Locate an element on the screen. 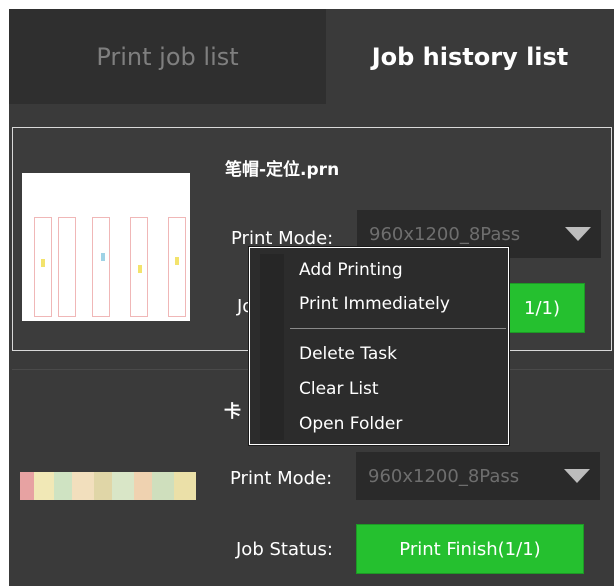  job-status-label: Job Status: is located at coordinates (284, 549).